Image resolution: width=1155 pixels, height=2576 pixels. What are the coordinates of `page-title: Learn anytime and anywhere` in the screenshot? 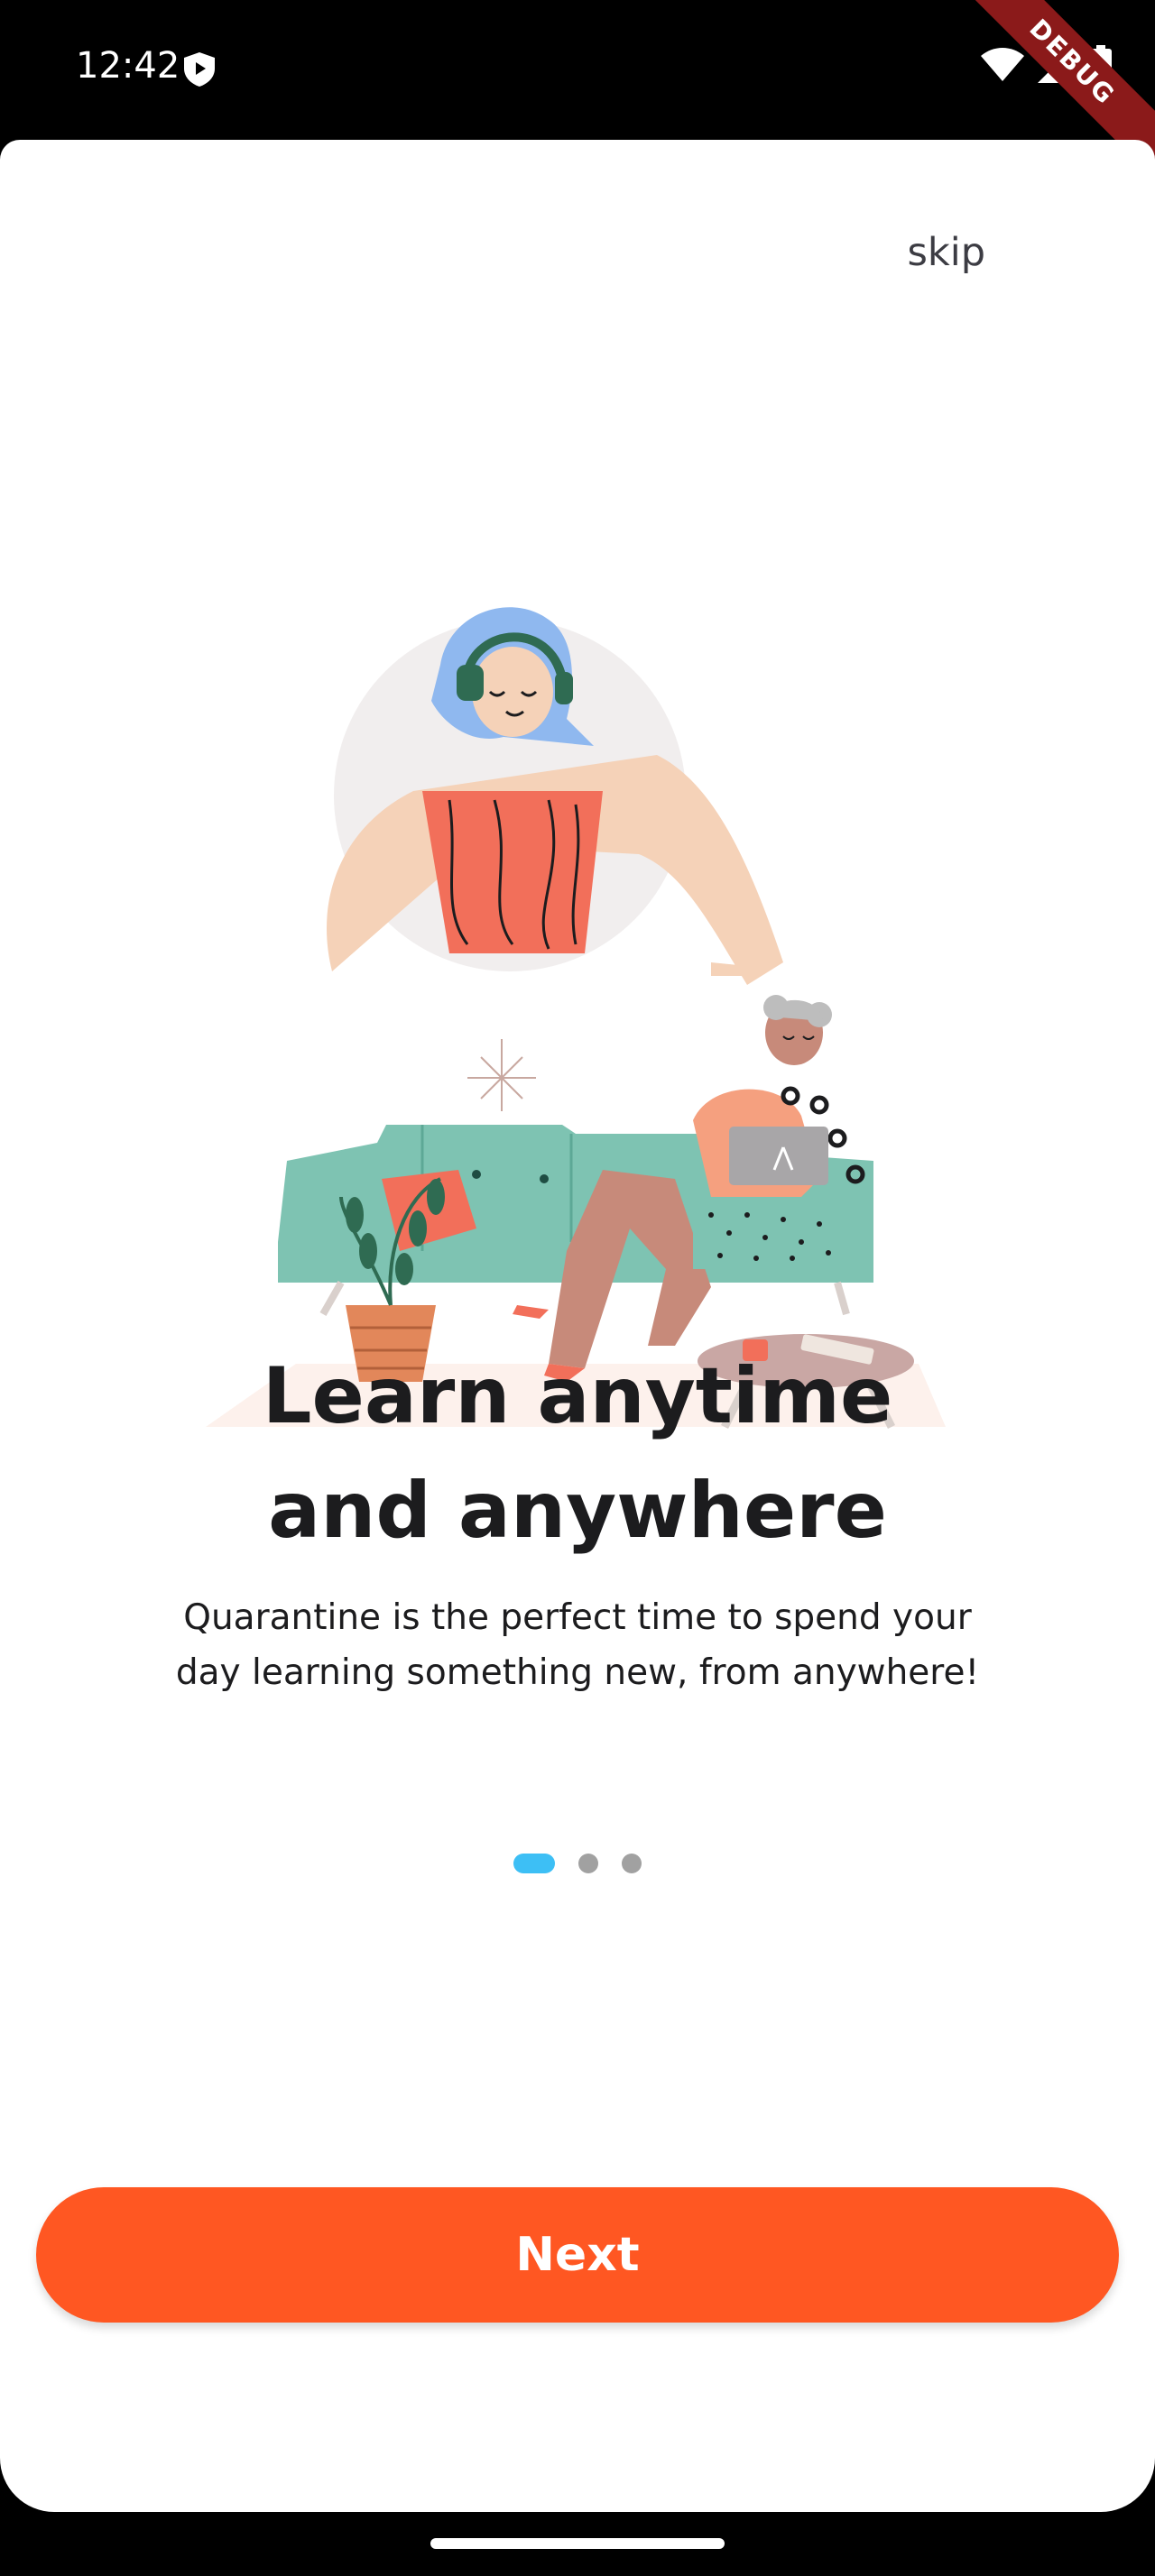 It's located at (577, 1454).